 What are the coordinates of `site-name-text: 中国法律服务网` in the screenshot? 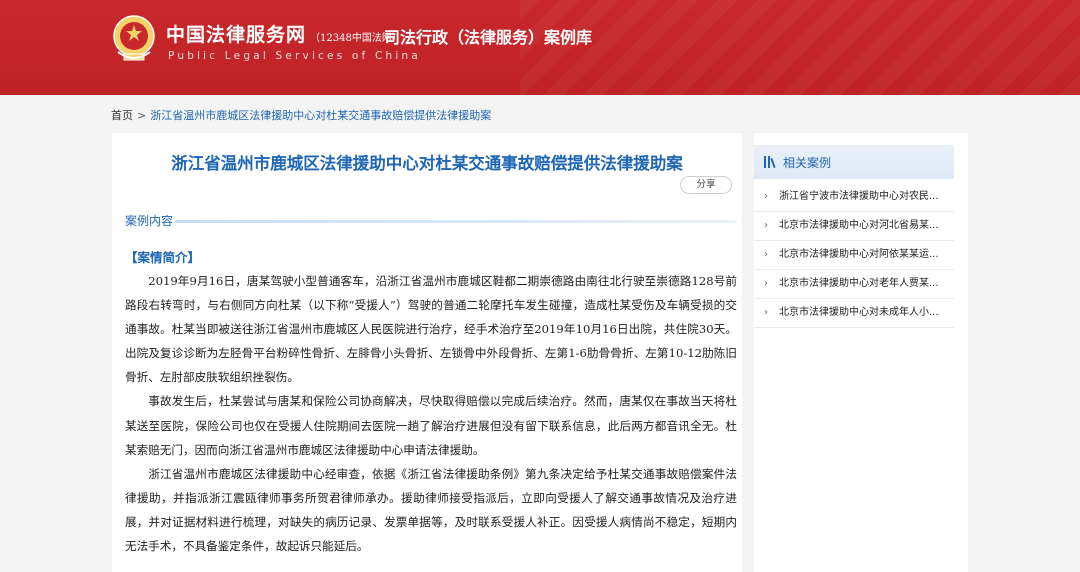 It's located at (236, 35).